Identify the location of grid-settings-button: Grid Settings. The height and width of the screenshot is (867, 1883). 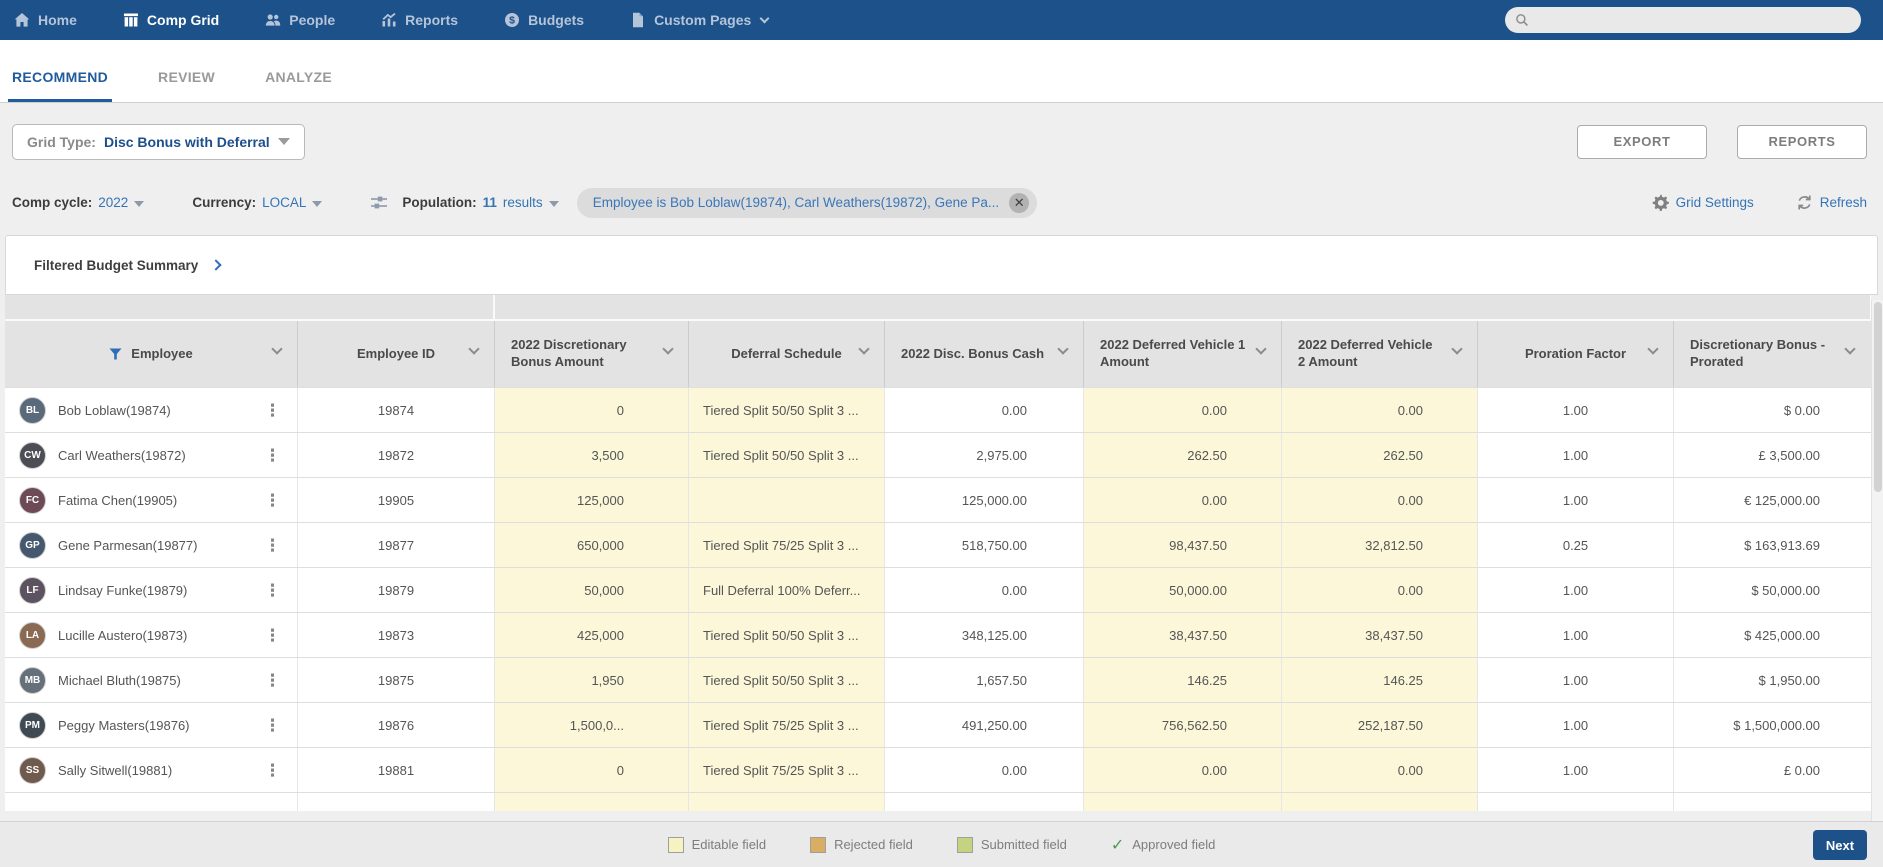
(1703, 202).